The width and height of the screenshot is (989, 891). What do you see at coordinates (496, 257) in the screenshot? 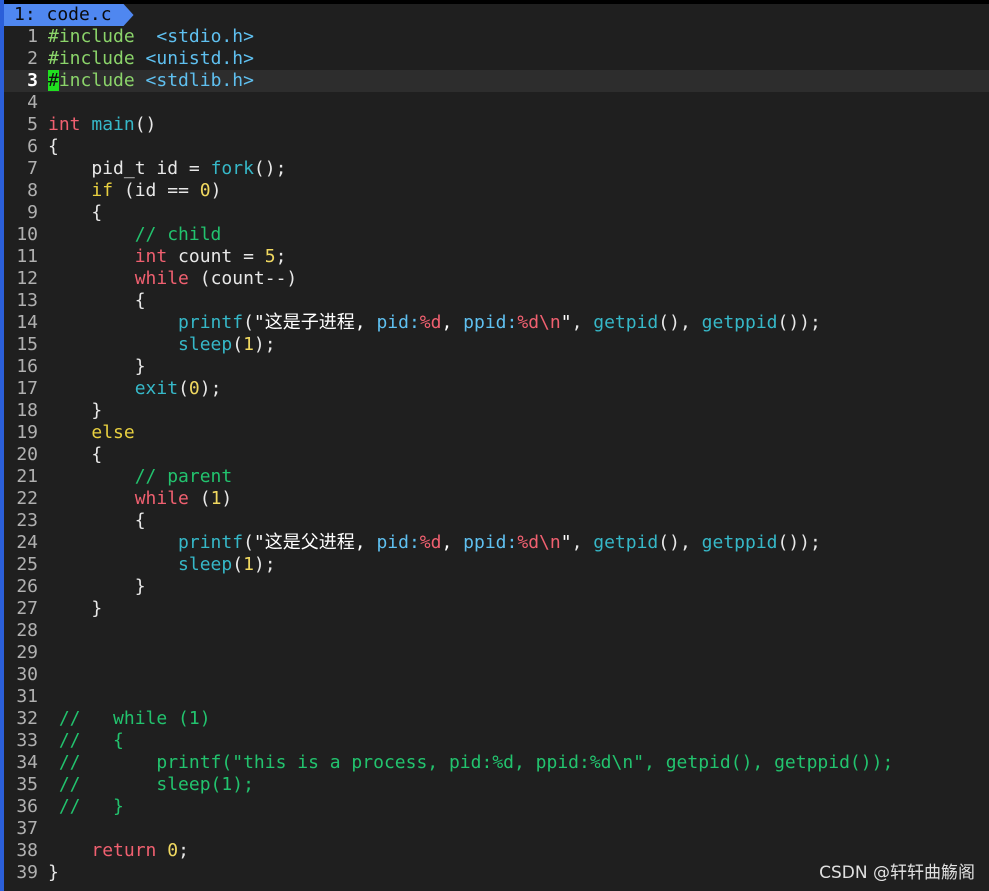
I see `code-line: 11 int count = 5;` at bounding box center [496, 257].